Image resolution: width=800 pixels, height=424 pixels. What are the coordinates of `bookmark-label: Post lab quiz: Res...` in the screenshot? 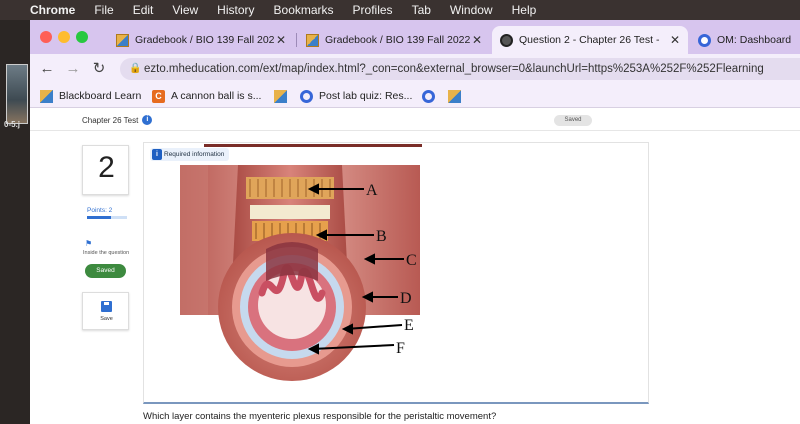 It's located at (366, 96).